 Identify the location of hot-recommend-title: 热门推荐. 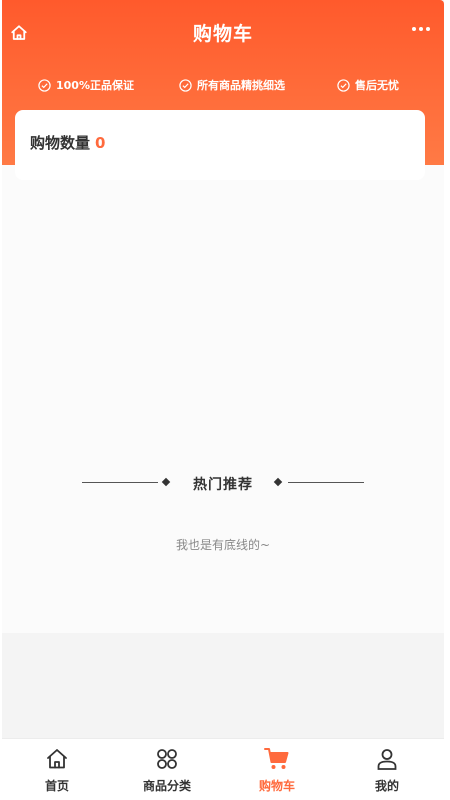
(223, 485).